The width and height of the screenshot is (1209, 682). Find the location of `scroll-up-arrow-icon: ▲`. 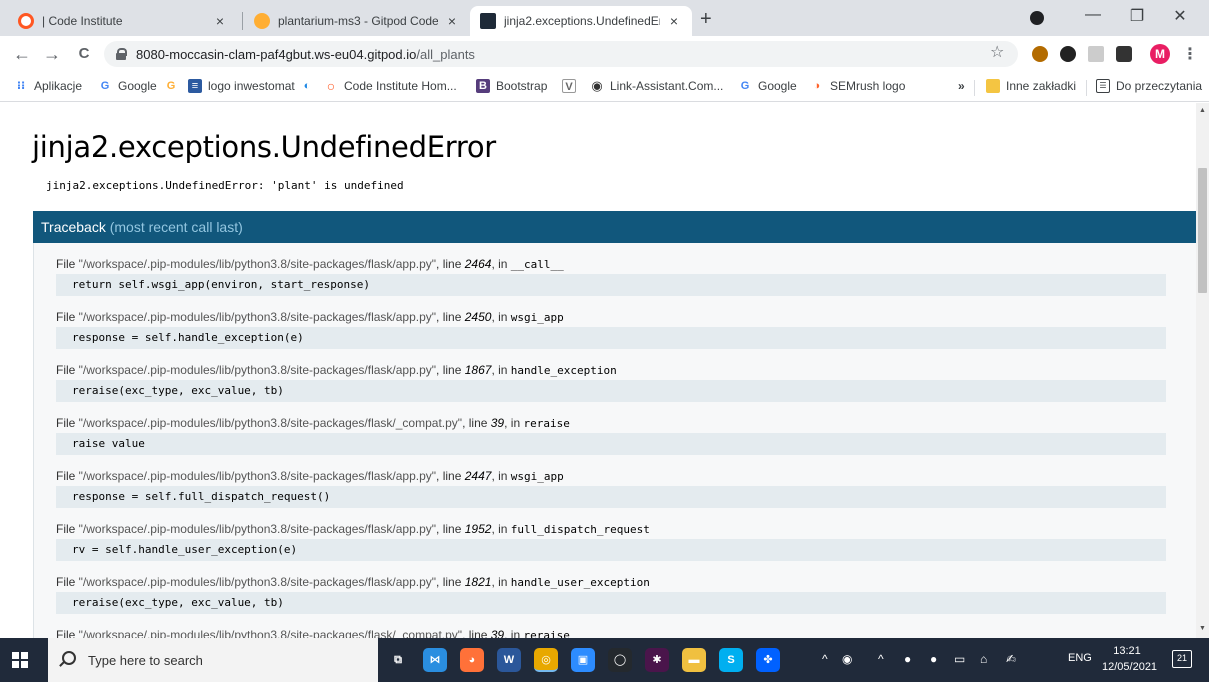

scroll-up-arrow-icon: ▲ is located at coordinates (1202, 110).